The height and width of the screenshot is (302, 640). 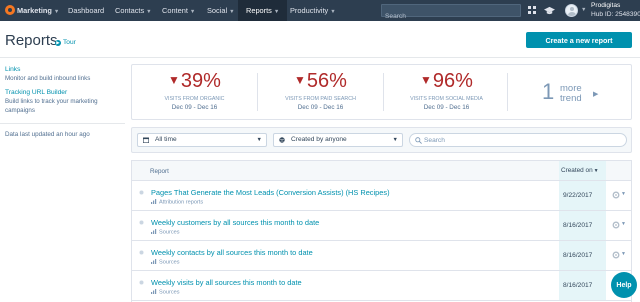 What do you see at coordinates (381, 171) in the screenshot?
I see `table-header: Report Created on▼` at bounding box center [381, 171].